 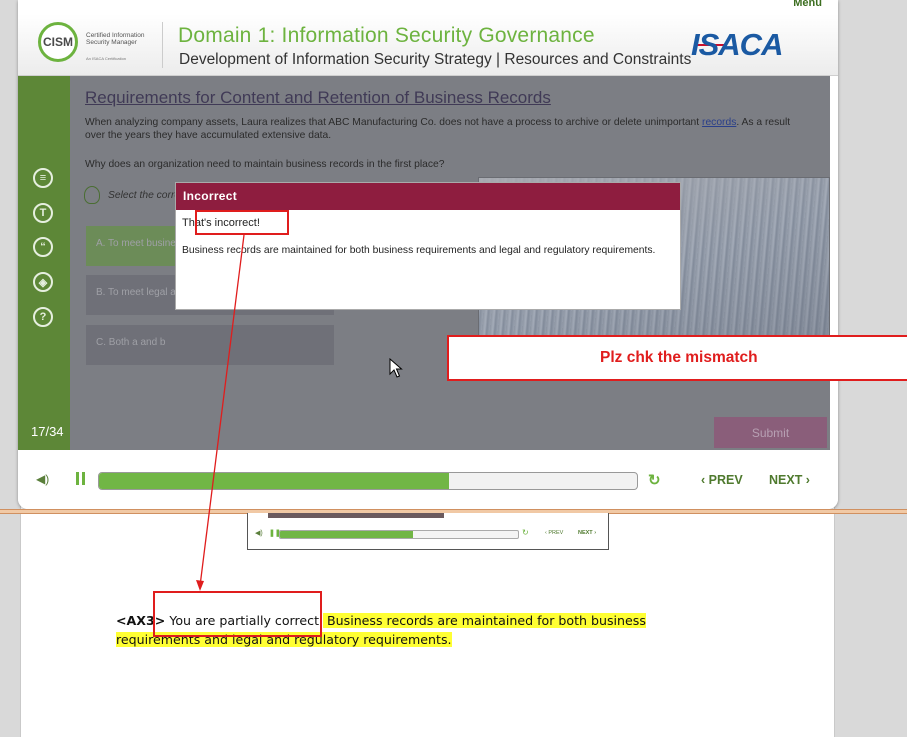 I want to click on annotation-comment: Plz chk the mismatch, so click(x=677, y=358).